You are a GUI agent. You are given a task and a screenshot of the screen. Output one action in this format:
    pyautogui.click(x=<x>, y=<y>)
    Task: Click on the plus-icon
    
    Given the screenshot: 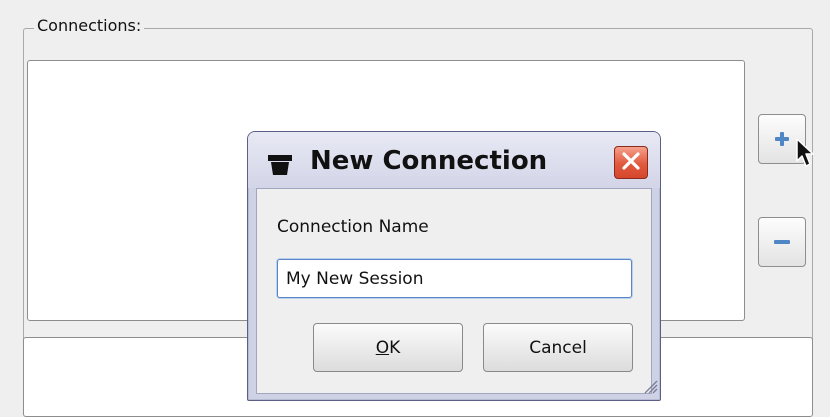 What is the action you would take?
    pyautogui.click(x=782, y=139)
    